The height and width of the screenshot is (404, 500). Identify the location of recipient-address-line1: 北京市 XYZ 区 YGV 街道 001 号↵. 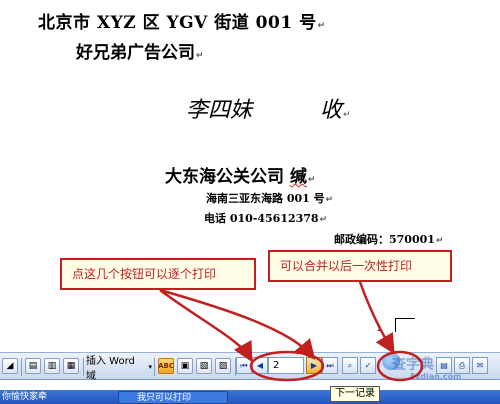
(182, 20).